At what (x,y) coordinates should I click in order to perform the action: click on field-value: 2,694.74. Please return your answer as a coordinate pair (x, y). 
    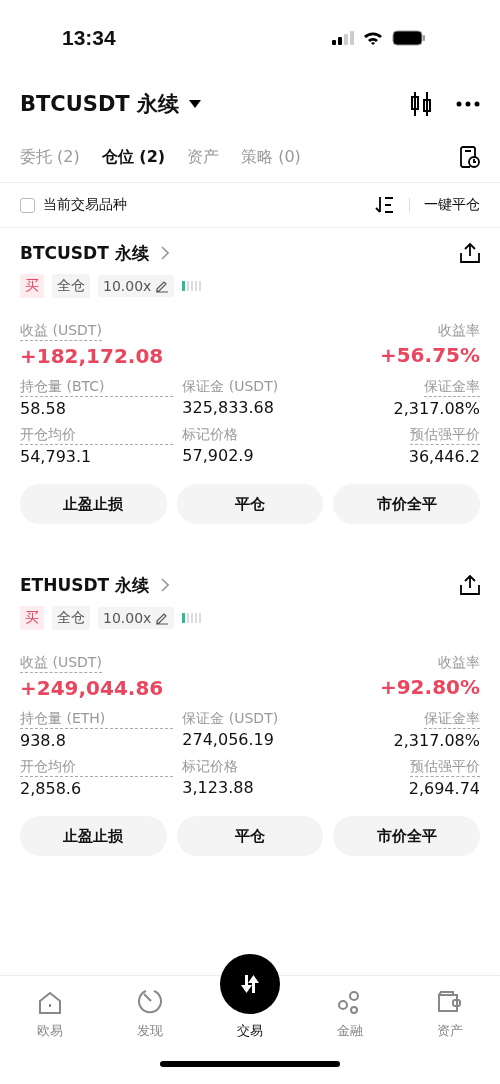
    Looking at the image, I should click on (444, 788).